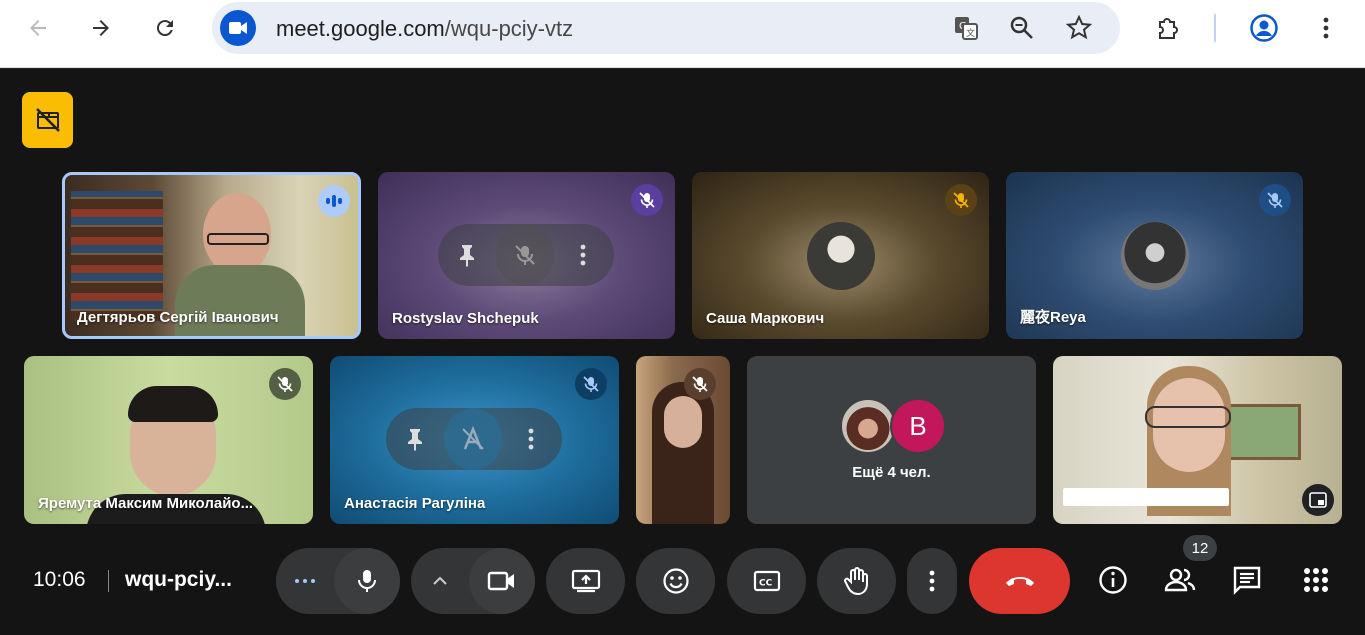 This screenshot has height=635, width=1365. I want to click on others-tile: B Ещё 4 чел., so click(891, 440).